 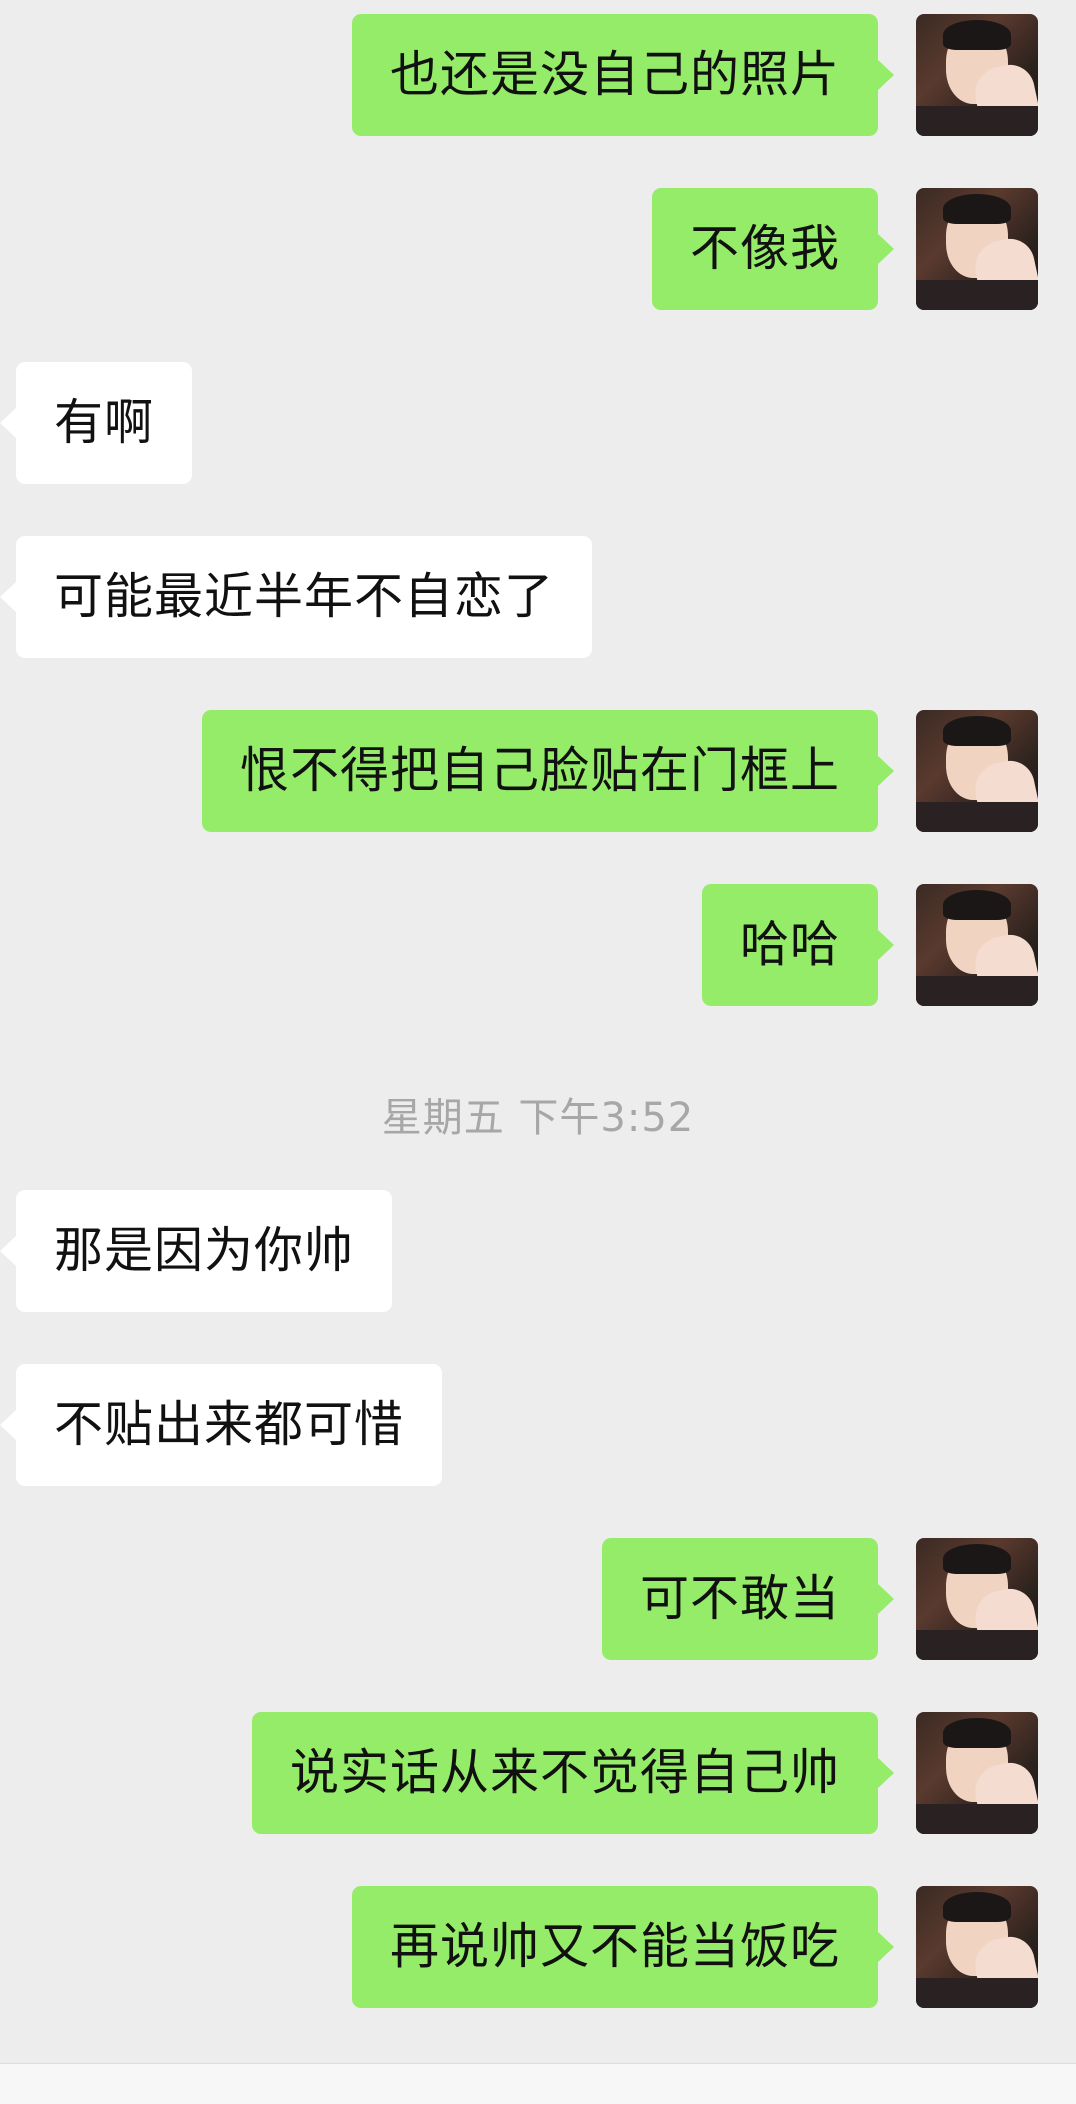 I want to click on input-bar-edge, so click(x=538, y=2083).